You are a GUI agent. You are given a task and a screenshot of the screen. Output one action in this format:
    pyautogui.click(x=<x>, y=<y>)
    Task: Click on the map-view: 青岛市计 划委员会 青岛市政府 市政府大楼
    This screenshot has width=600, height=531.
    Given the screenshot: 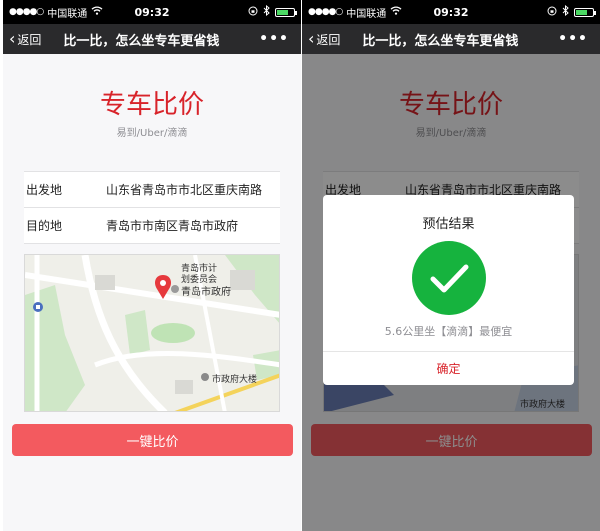 What is the action you would take?
    pyautogui.click(x=152, y=333)
    